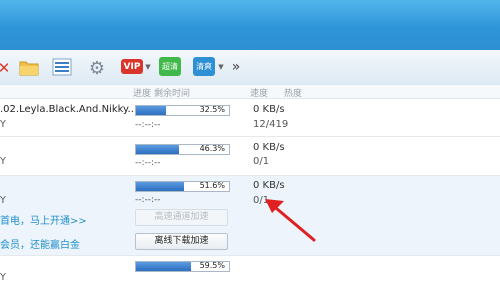 The width and height of the screenshot is (500, 295). What do you see at coordinates (182, 110) in the screenshot?
I see `progress-bar: 32.5%` at bounding box center [182, 110].